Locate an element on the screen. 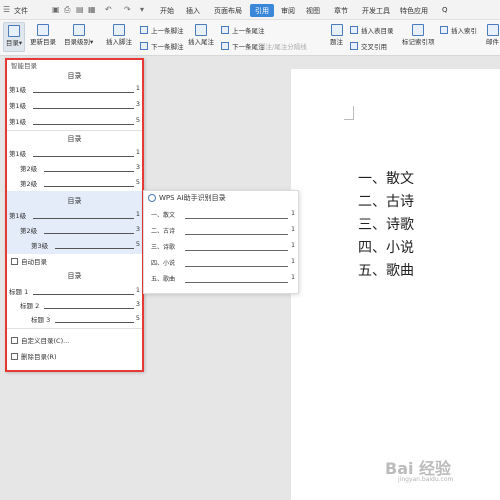 The width and height of the screenshot is (500, 500). cross-reference-icon is located at coordinates (354, 46).